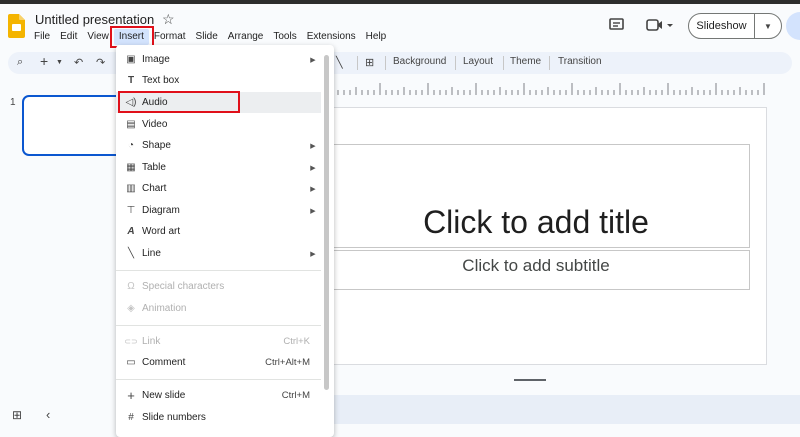  Describe the element at coordinates (151, 253) in the screenshot. I see `menu-item-label: Line` at that location.